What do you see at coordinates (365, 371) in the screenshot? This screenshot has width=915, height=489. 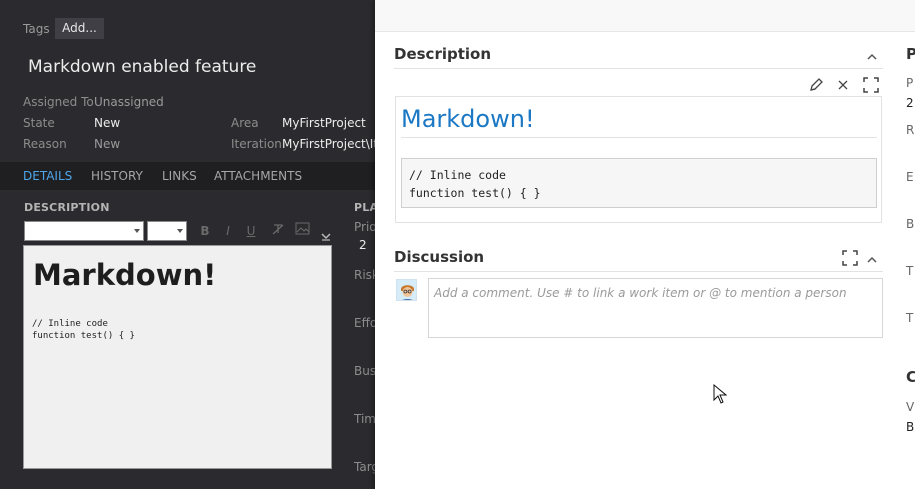 I see `business-value-label: Bus` at bounding box center [365, 371].